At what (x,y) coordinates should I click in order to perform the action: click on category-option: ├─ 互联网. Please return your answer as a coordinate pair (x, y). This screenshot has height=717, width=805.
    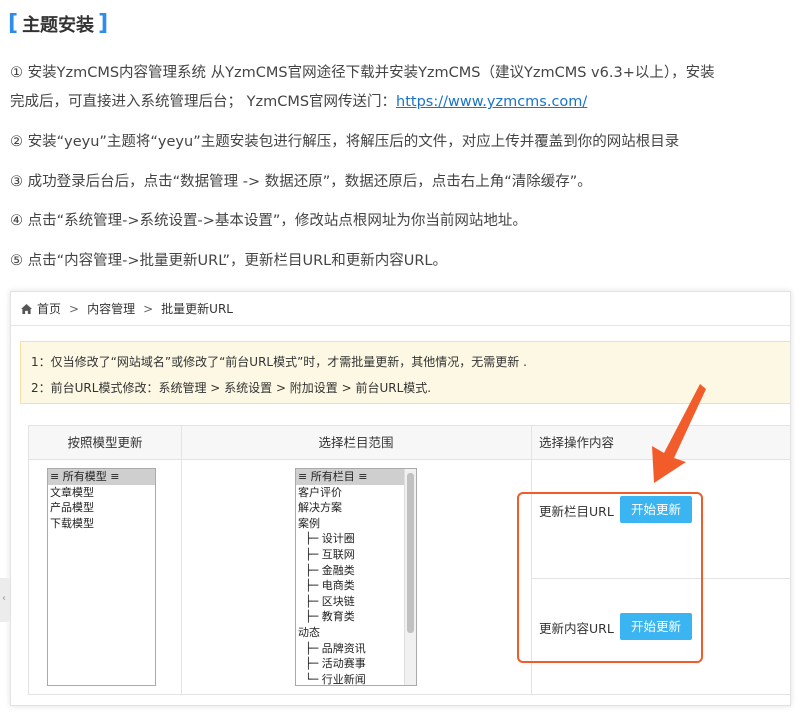
    Looking at the image, I should click on (356, 555).